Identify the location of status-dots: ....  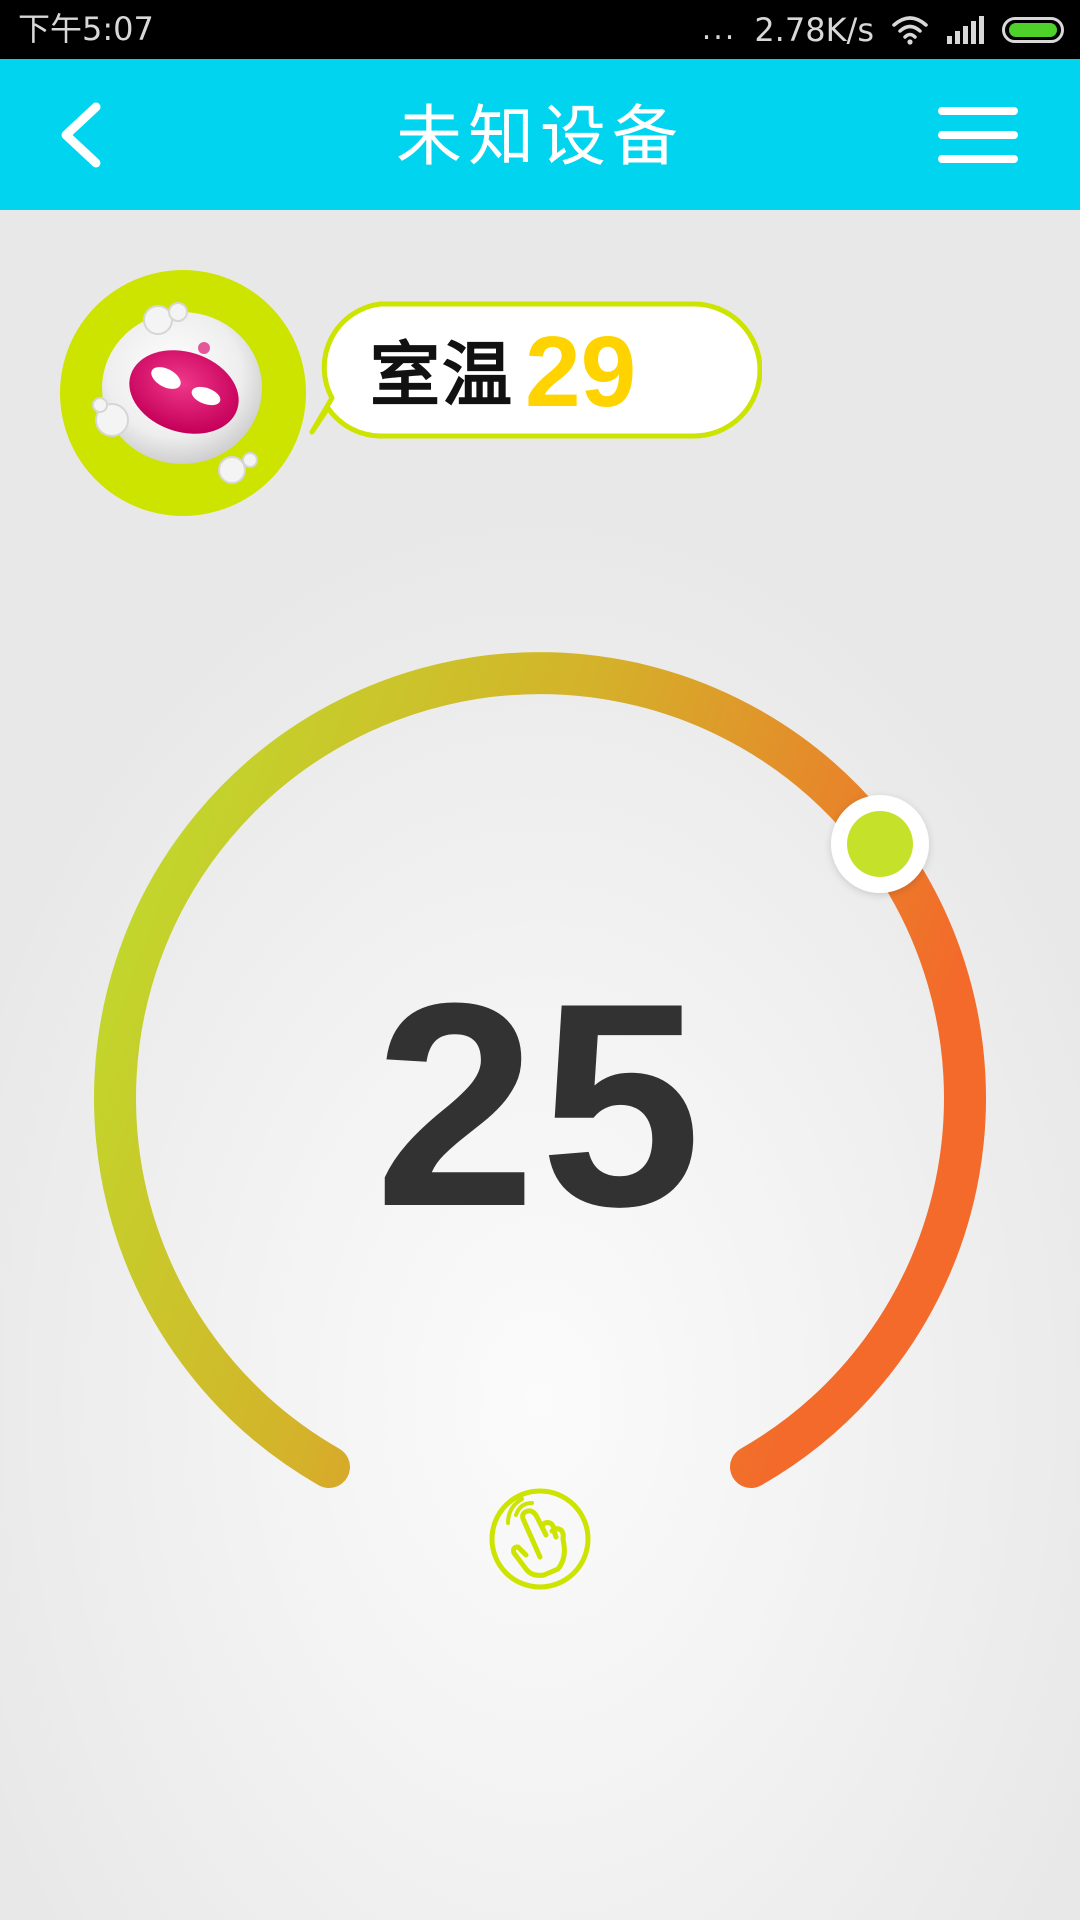
(719, 29).